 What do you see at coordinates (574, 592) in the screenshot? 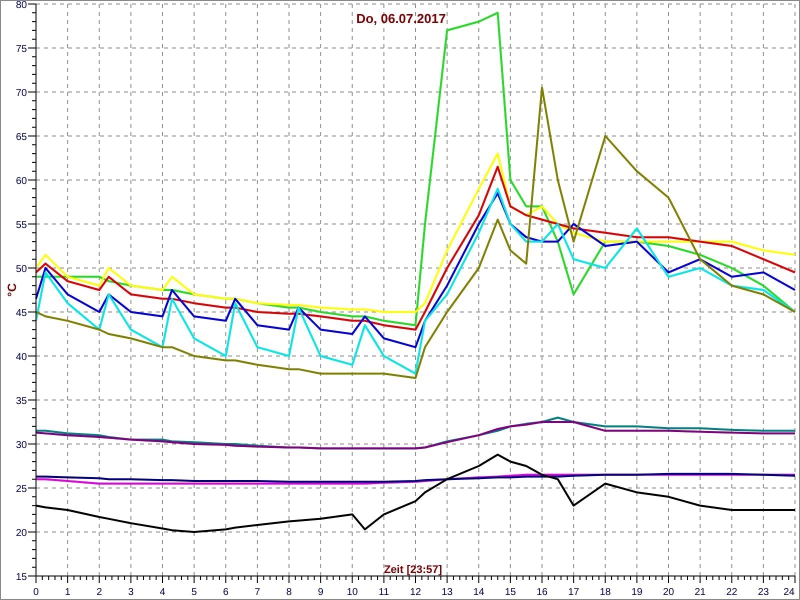
I see `tick-label: 17` at bounding box center [574, 592].